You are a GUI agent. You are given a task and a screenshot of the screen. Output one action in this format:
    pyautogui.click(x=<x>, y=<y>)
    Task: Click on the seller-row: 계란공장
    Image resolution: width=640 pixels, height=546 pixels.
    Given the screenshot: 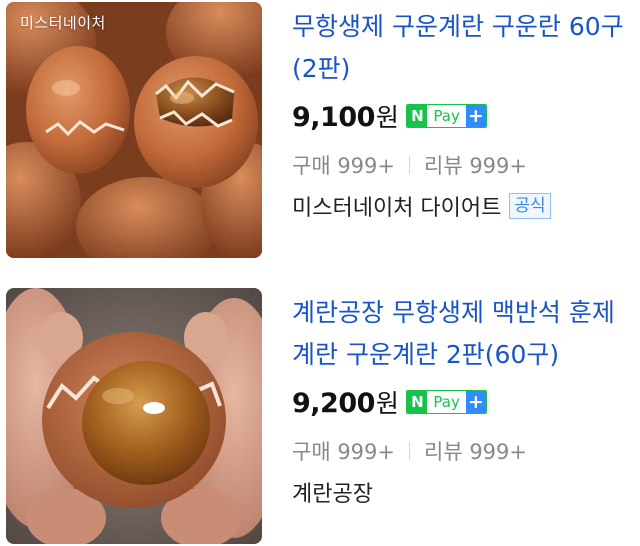 What is the action you would take?
    pyautogui.click(x=462, y=492)
    